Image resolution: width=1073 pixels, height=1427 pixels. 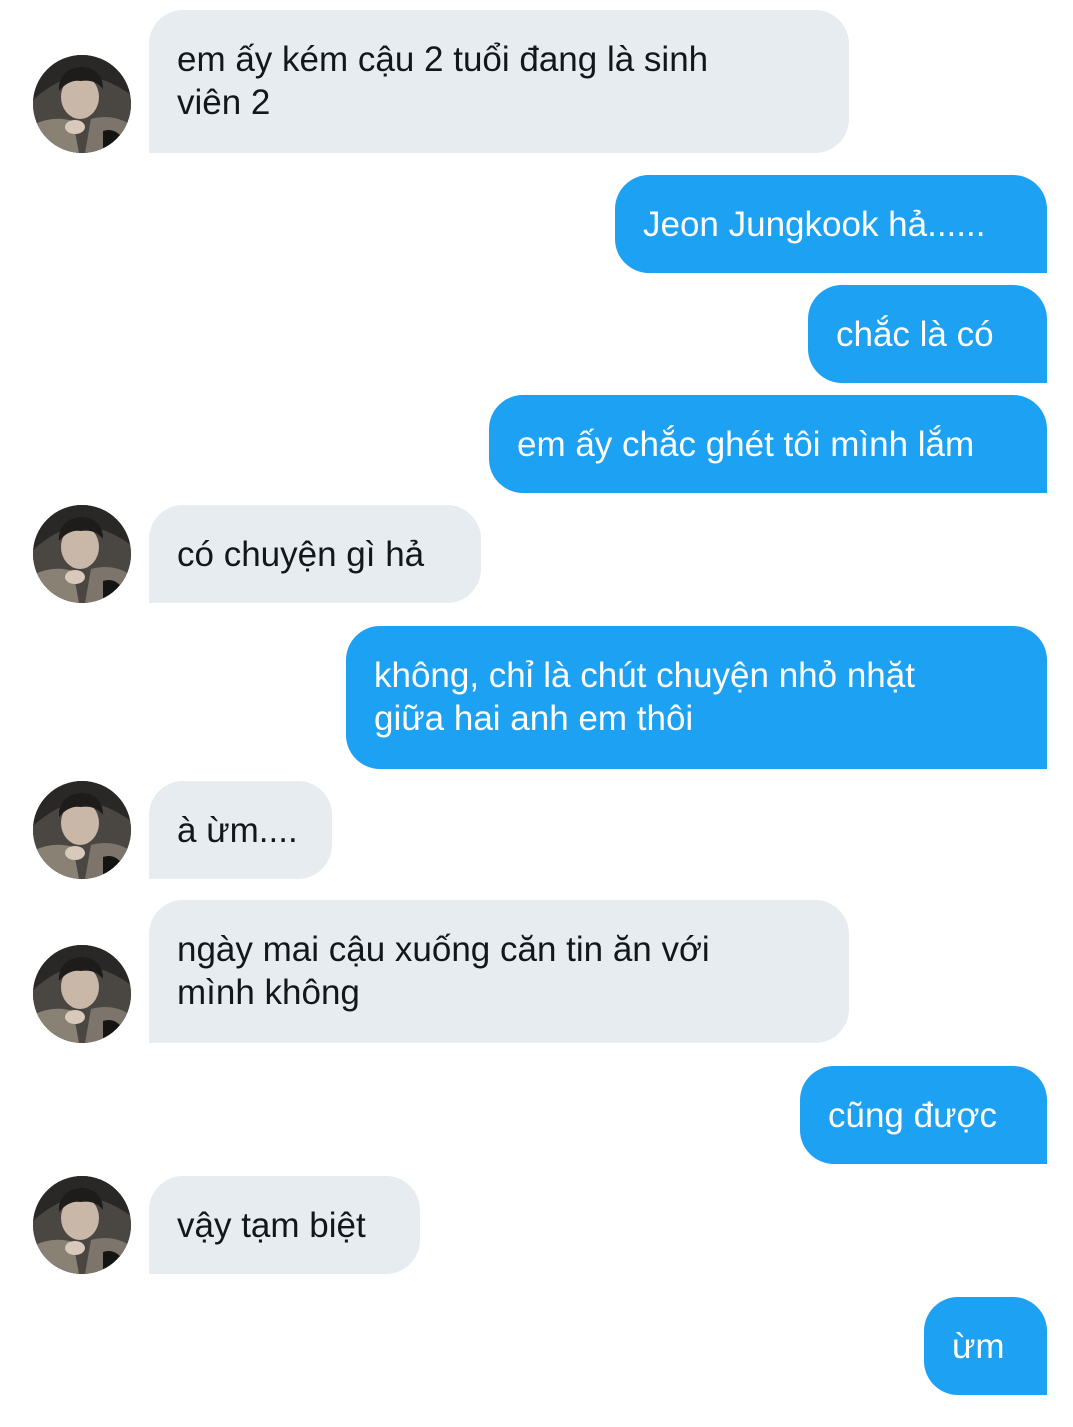 I want to click on message-text: em ấy kém cậu 2 tuổi đang là sinh, so click(x=443, y=59).